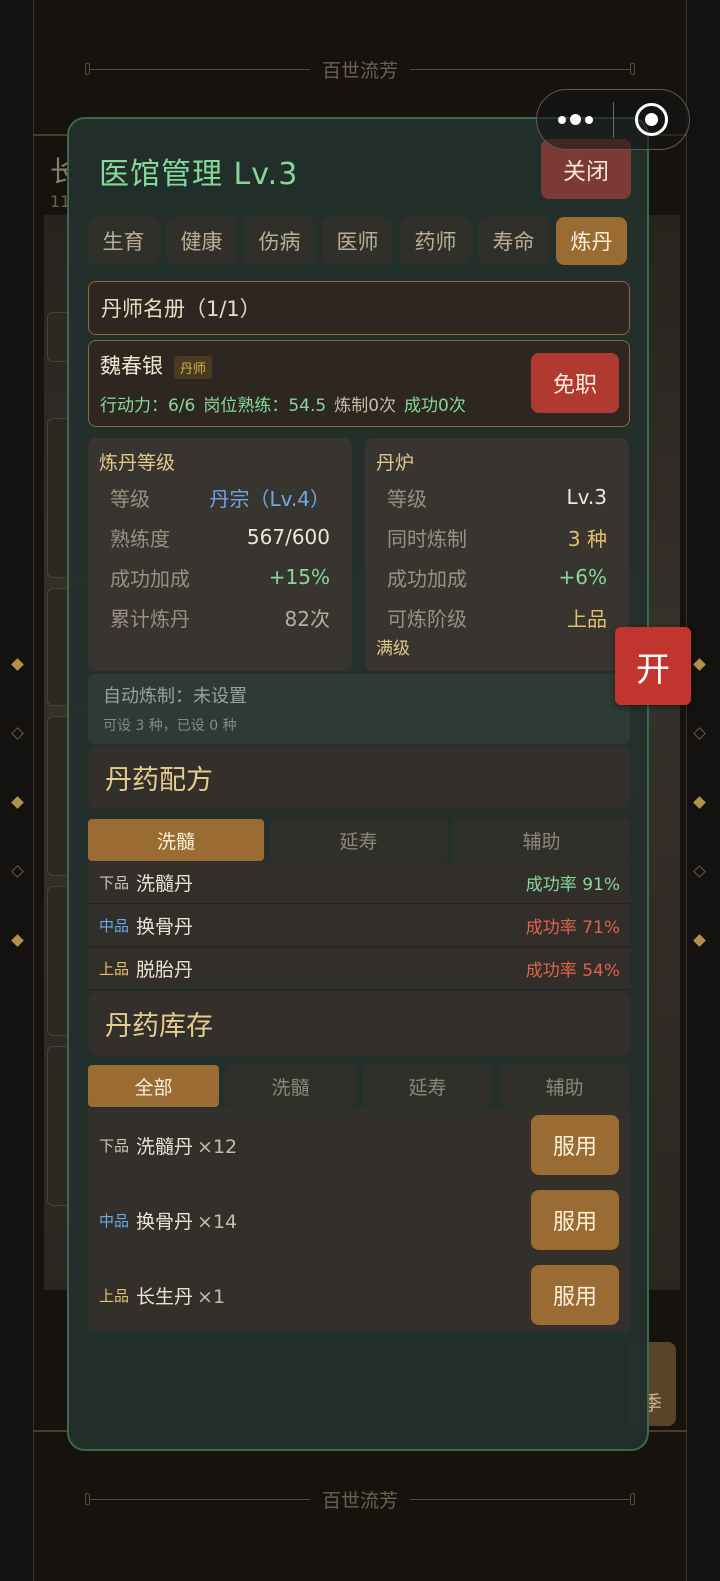 The width and height of the screenshot is (720, 1581). I want to click on stat-row: 等级 Lv.3, so click(497, 497).